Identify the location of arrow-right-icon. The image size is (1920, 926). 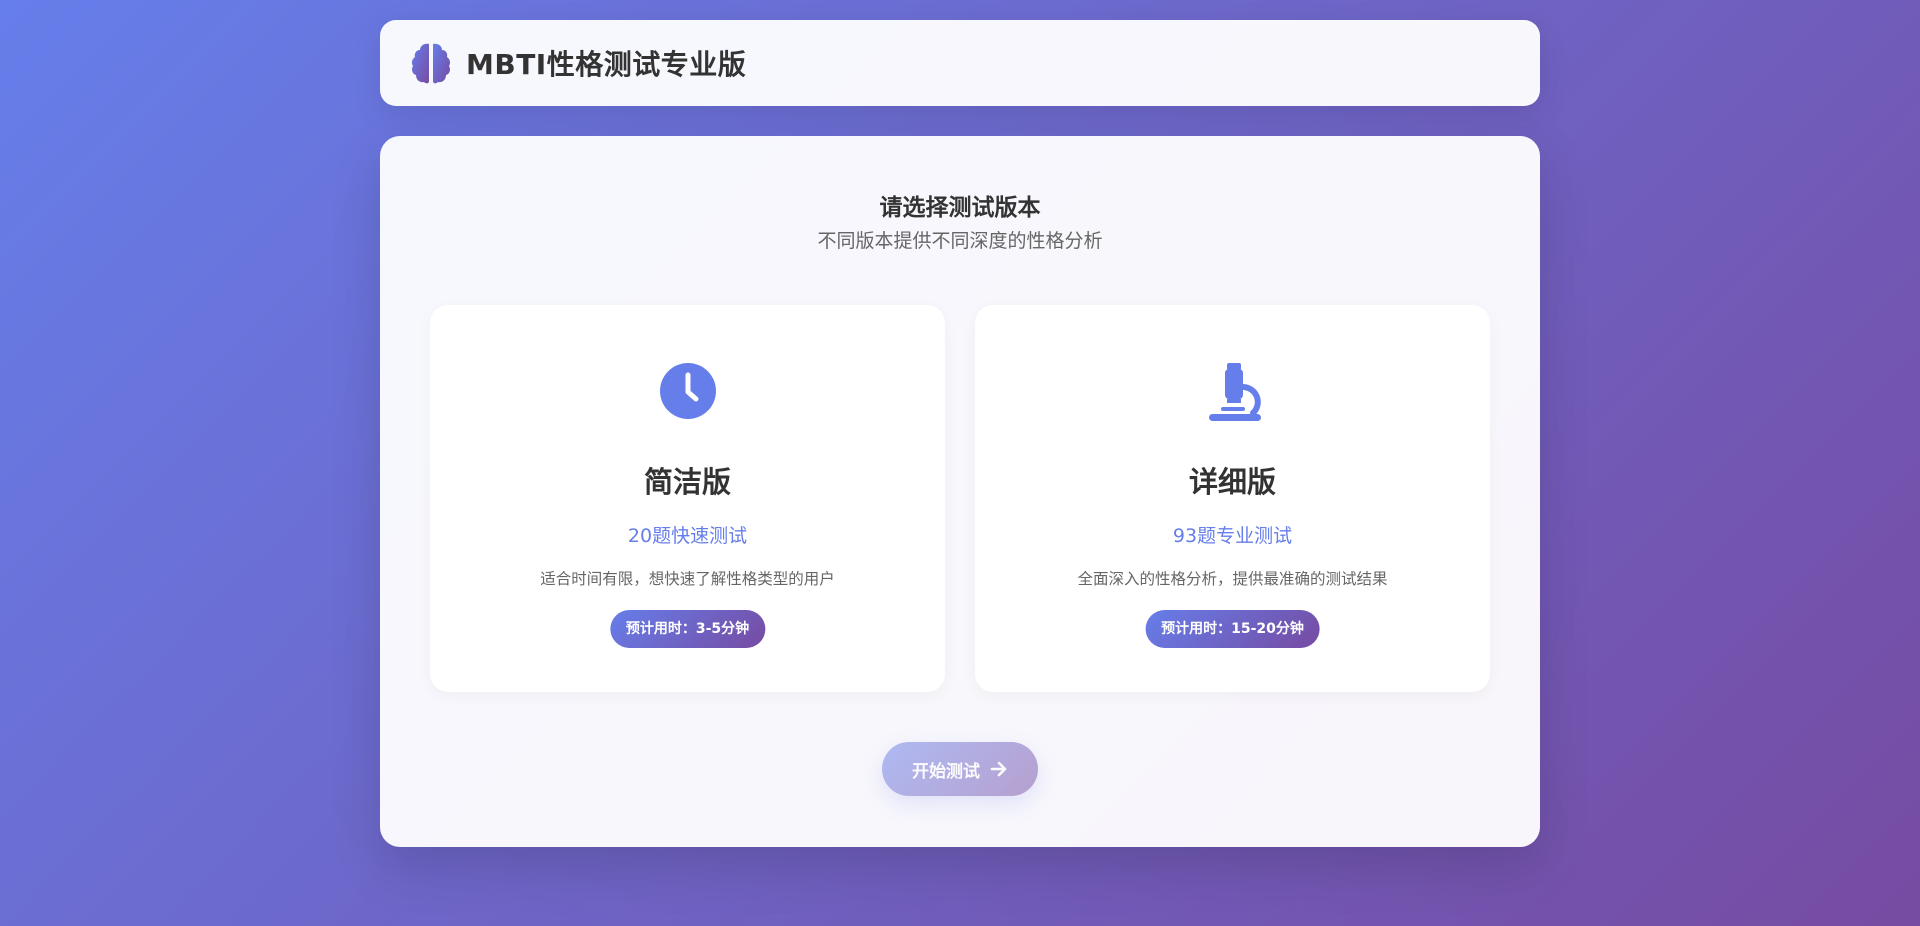
(998, 769).